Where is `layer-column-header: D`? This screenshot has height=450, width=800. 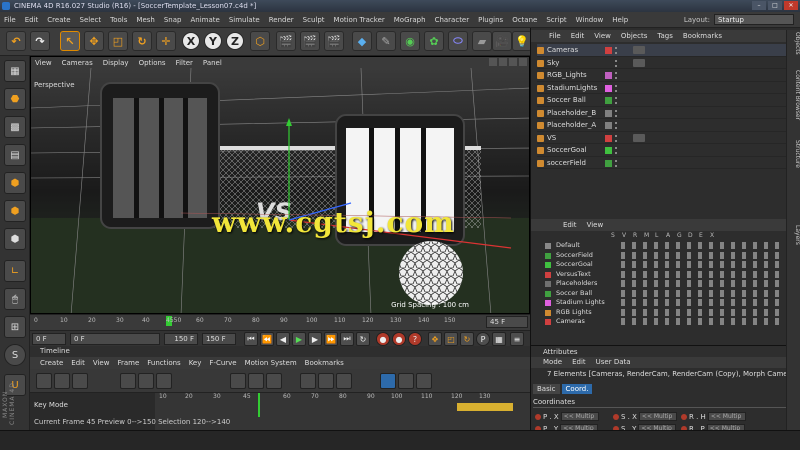 layer-column-header: D is located at coordinates (690, 235).